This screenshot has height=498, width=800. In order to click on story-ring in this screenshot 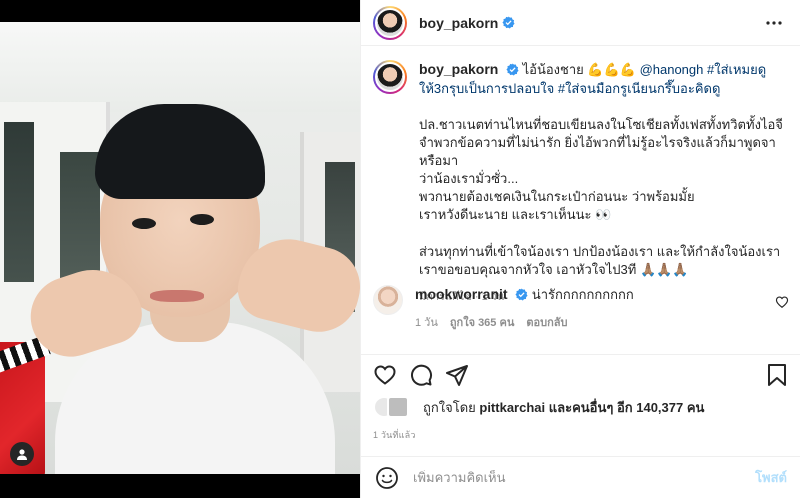, I will do `click(390, 22)`.